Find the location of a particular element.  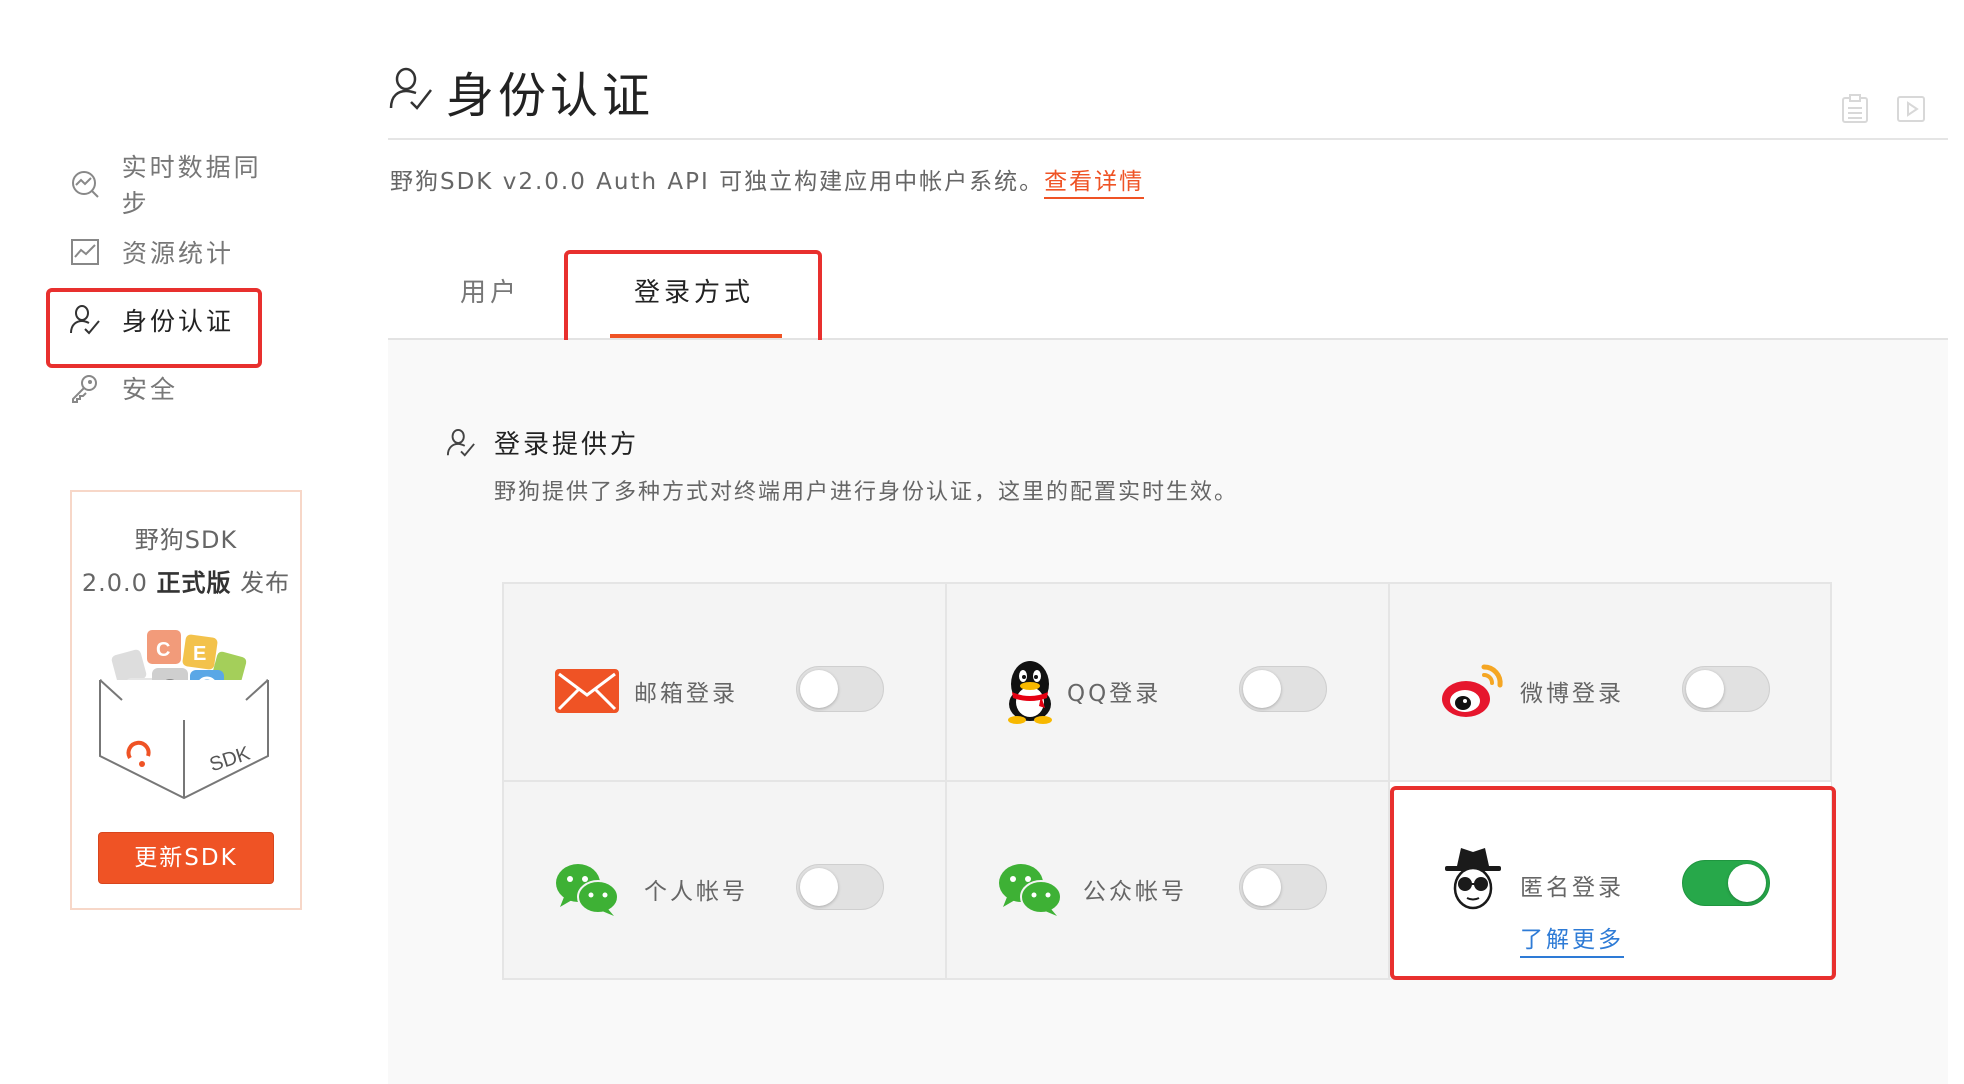

realtime-sync-icon is located at coordinates (85, 184).